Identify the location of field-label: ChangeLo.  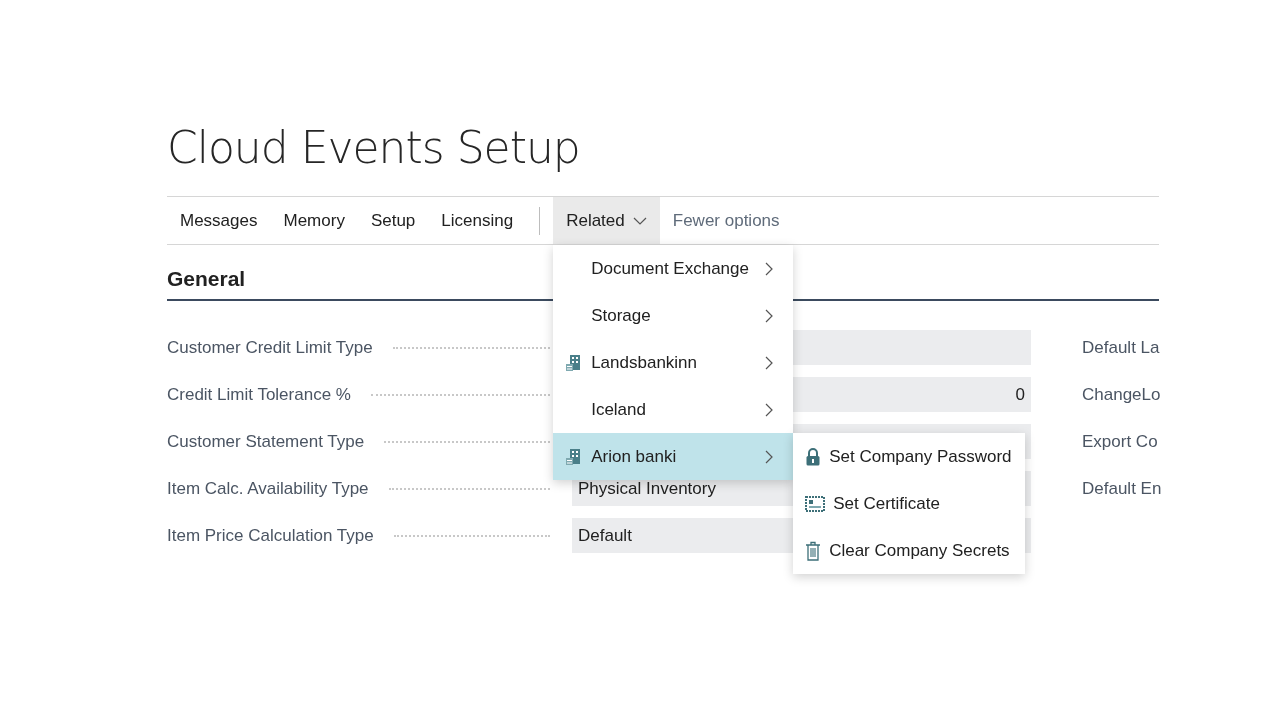
(1121, 394).